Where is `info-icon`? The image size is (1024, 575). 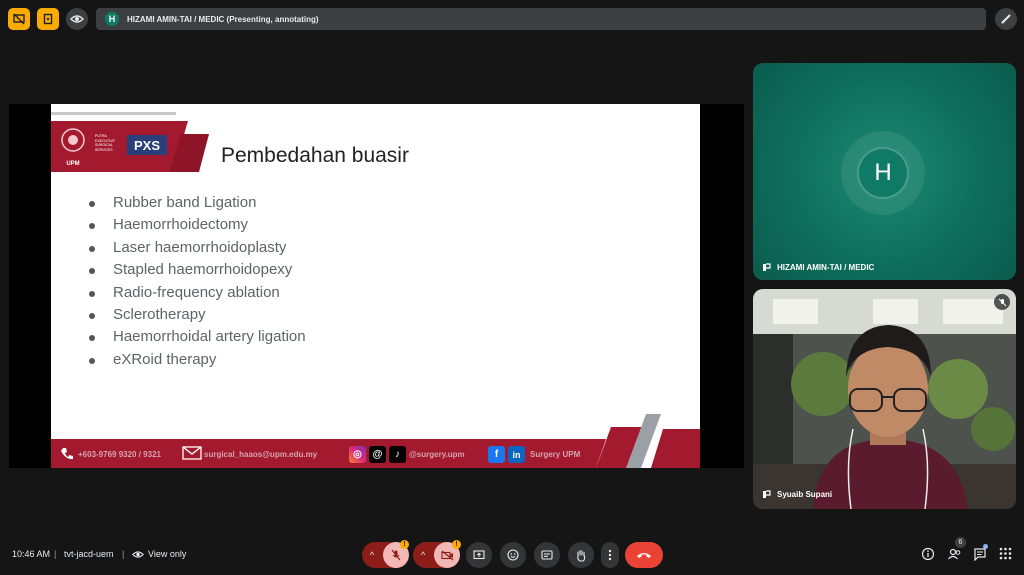
info-icon is located at coordinates (928, 554).